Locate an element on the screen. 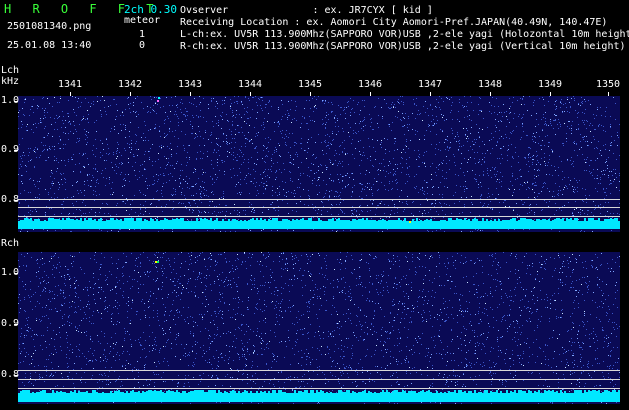 The image size is (629, 410). time-tick-label: 1343 is located at coordinates (190, 84).